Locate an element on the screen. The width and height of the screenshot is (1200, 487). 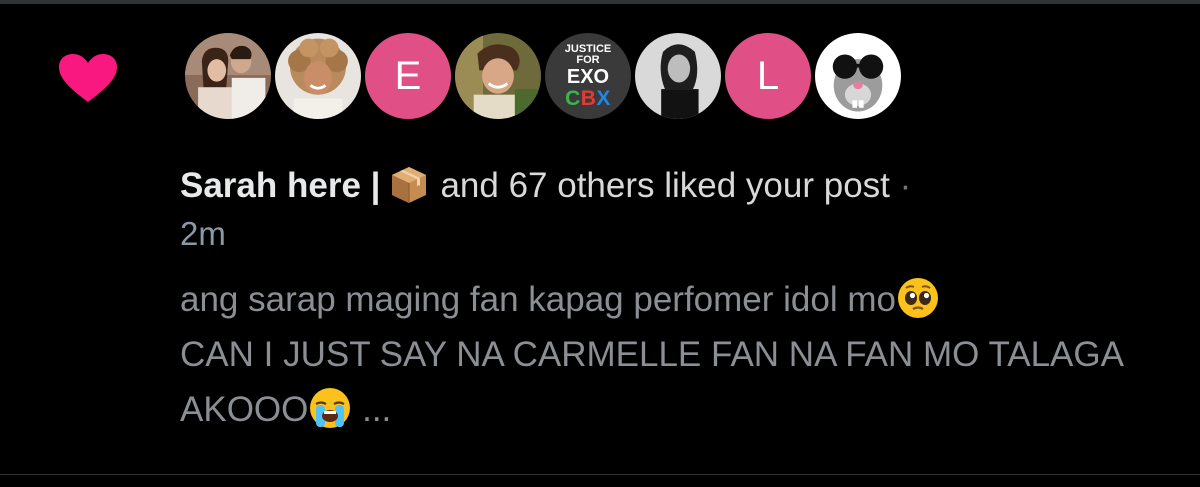
avatar-letter-l: L is located at coordinates (768, 76).